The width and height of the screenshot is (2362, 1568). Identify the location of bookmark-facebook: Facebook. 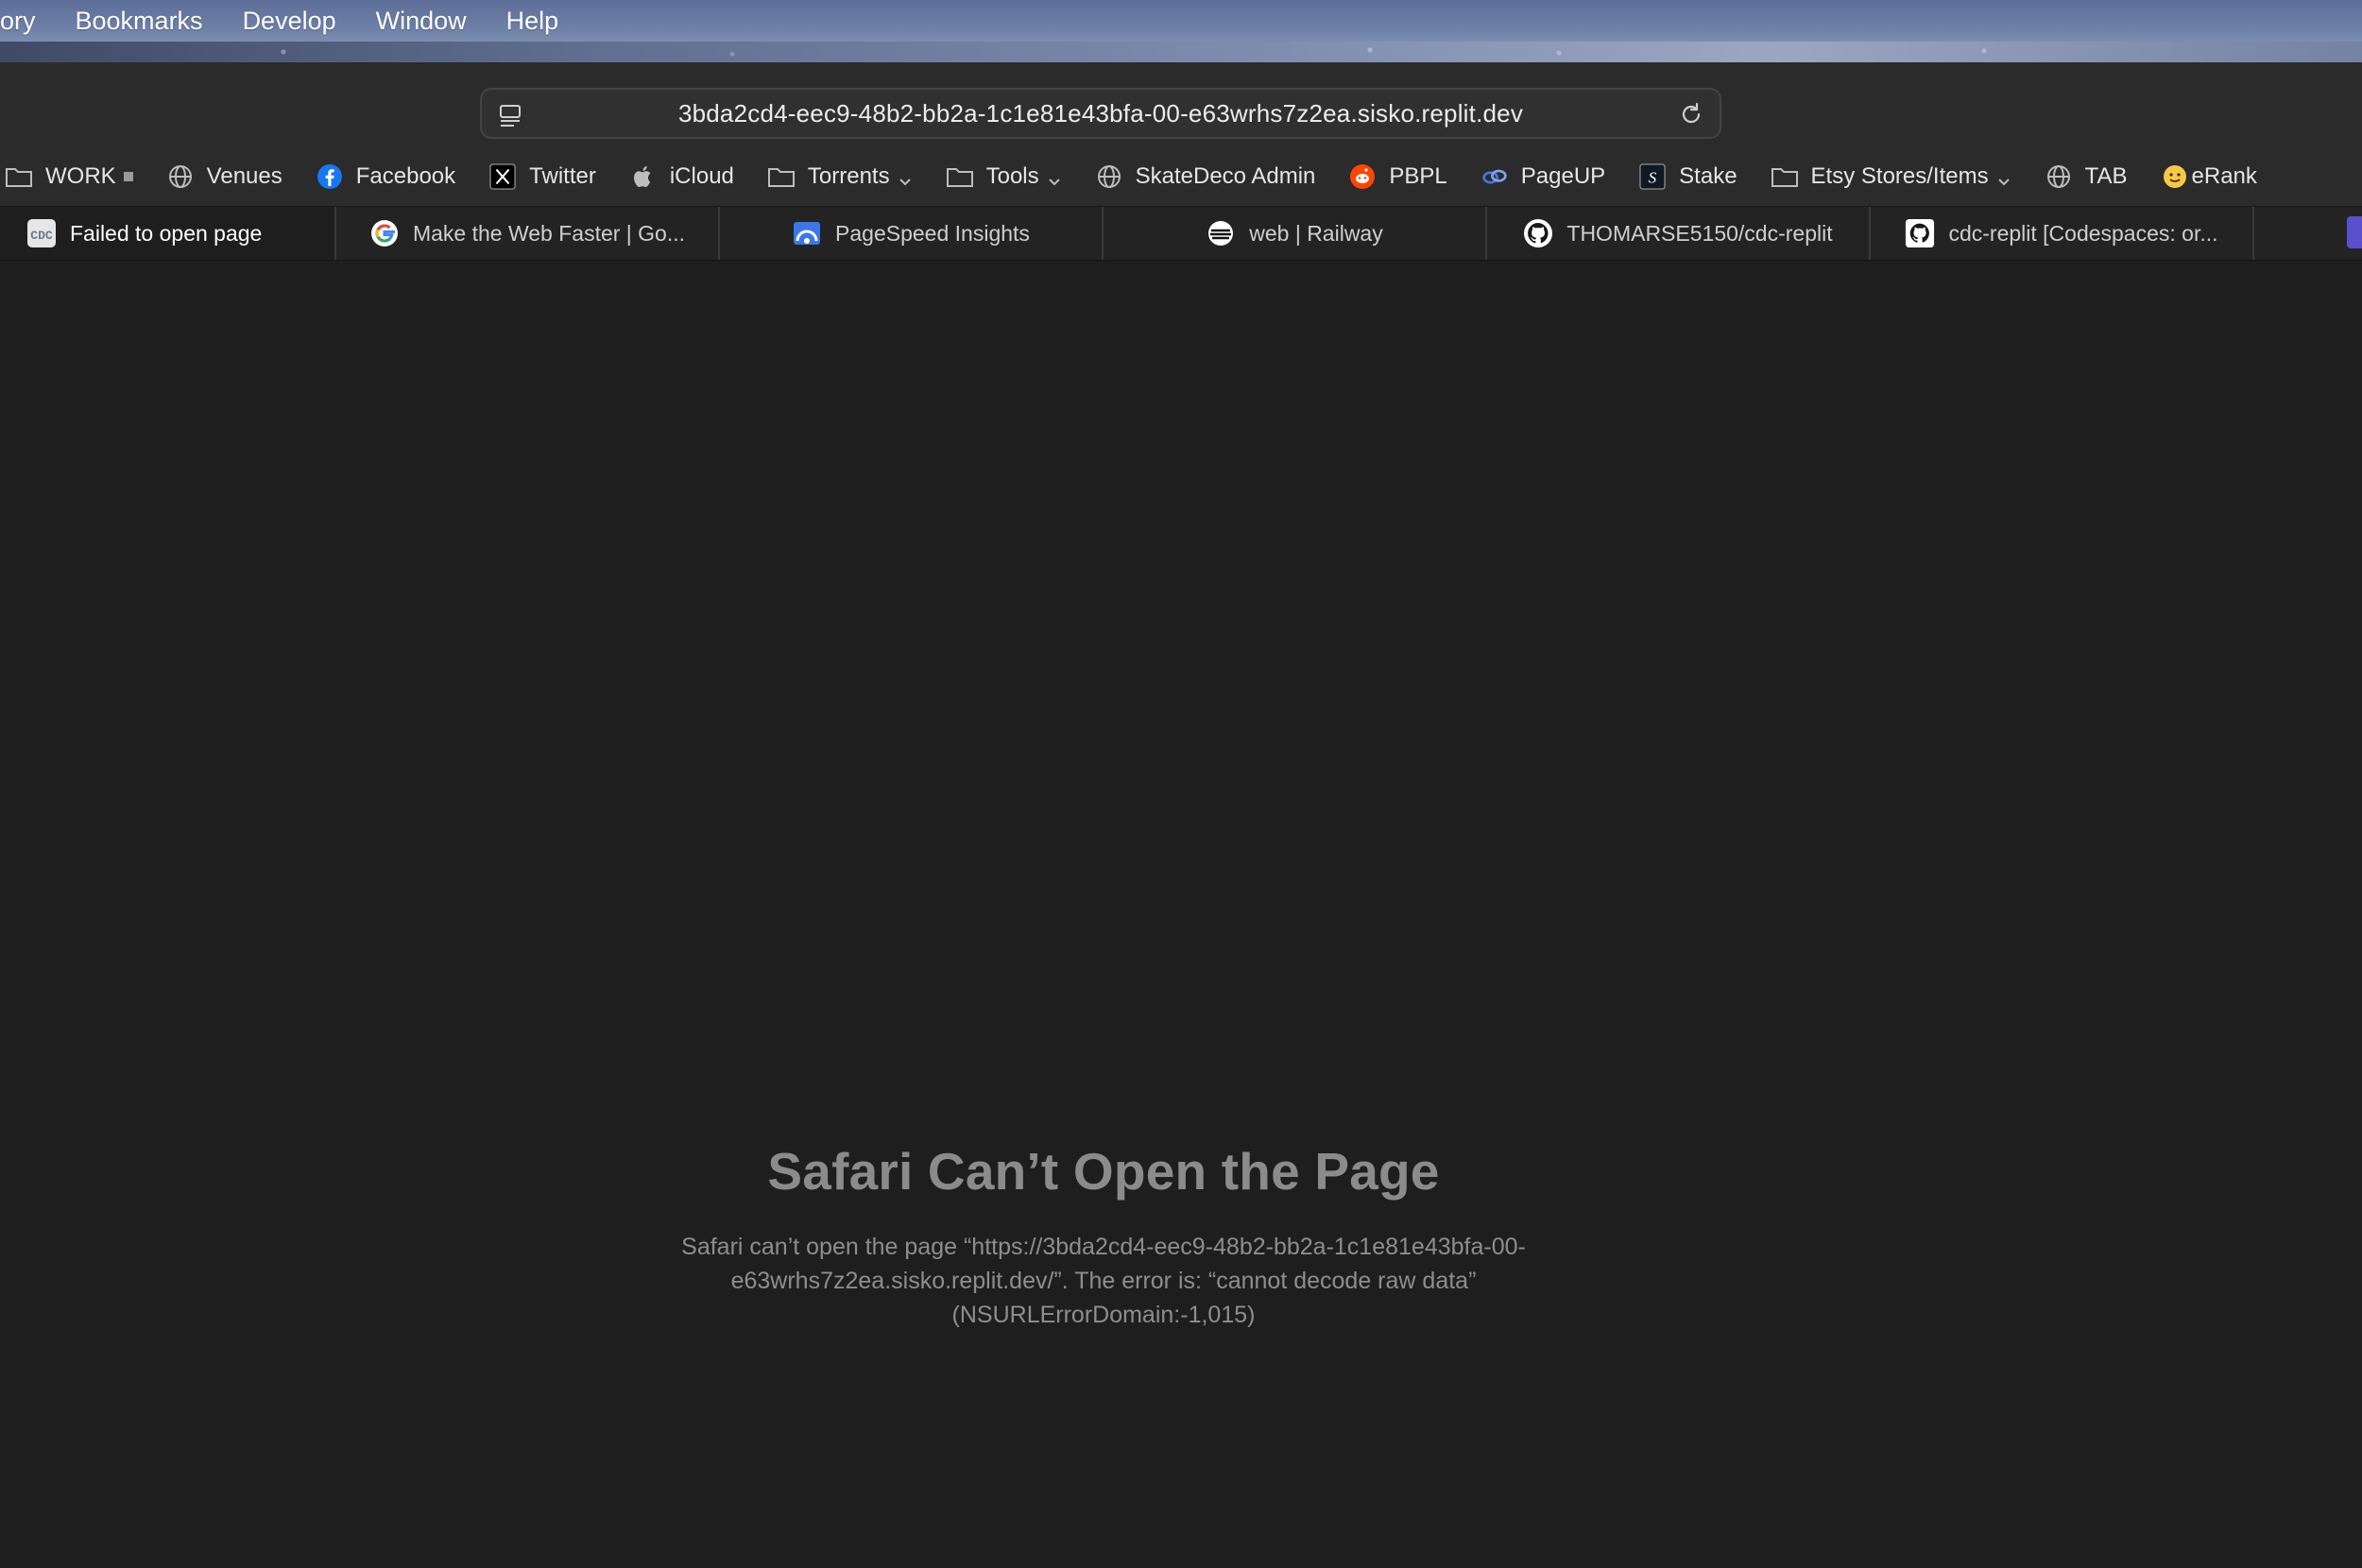
(386, 176).